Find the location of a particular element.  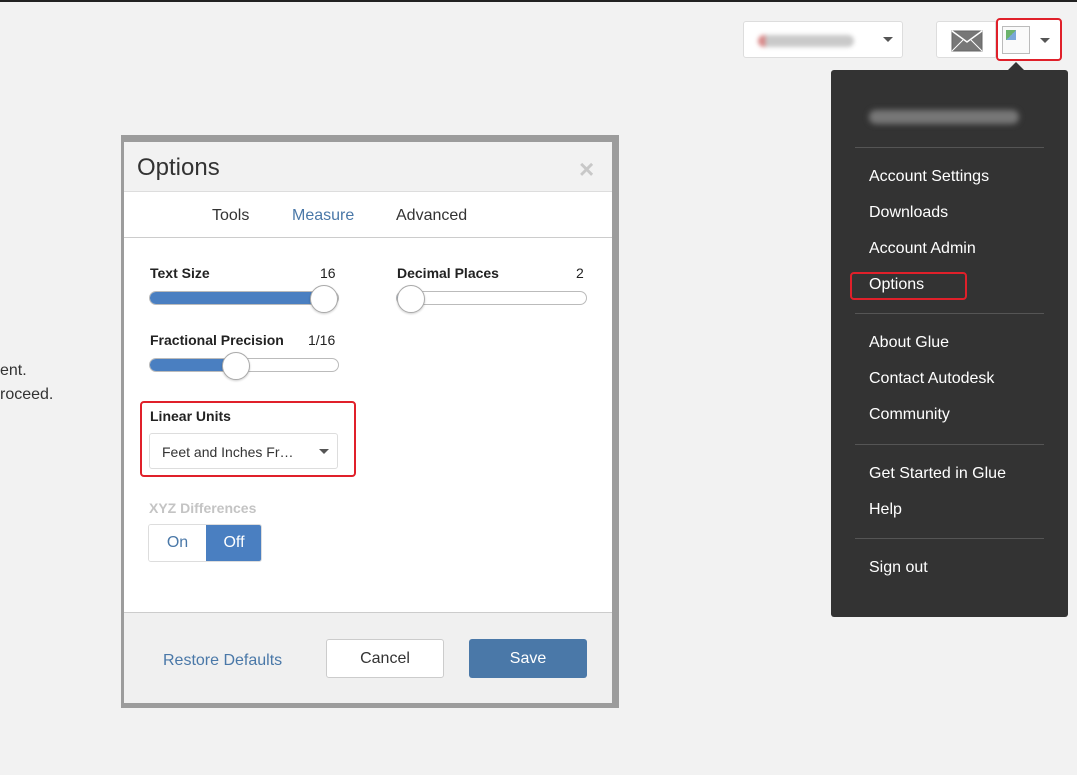

project-select is located at coordinates (823, 39).